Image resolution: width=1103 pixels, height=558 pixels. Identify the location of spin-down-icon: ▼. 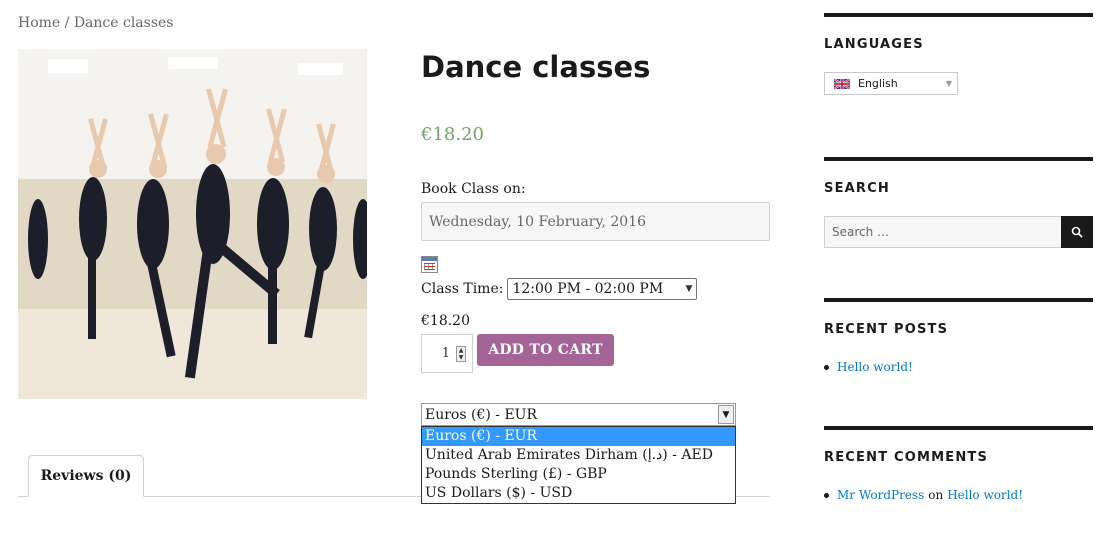
(461, 357).